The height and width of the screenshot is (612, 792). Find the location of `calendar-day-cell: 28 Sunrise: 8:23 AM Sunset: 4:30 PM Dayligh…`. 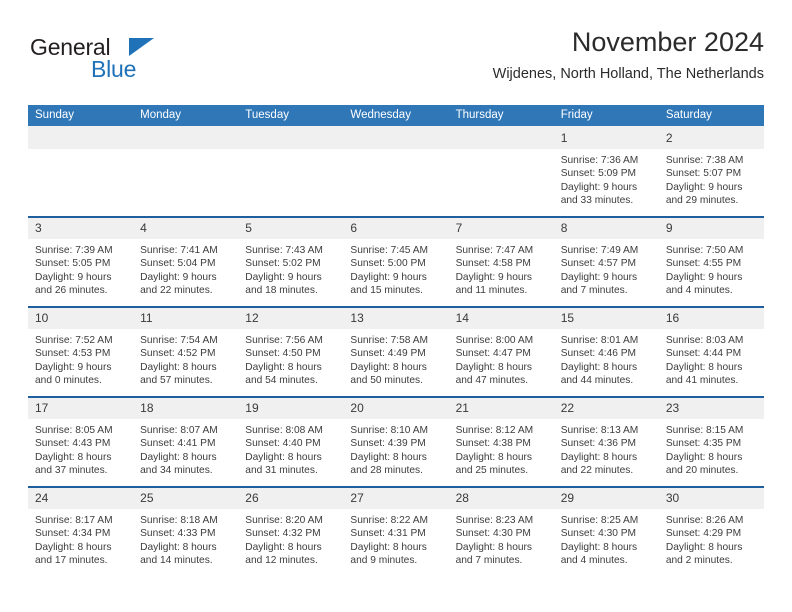

calendar-day-cell: 28 Sunrise: 8:23 AM Sunset: 4:30 PM Dayligh… is located at coordinates (501, 532).